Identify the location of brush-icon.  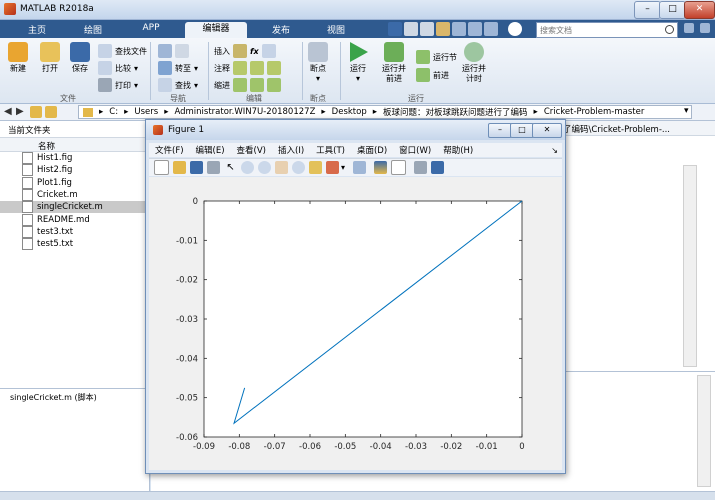
(332, 167).